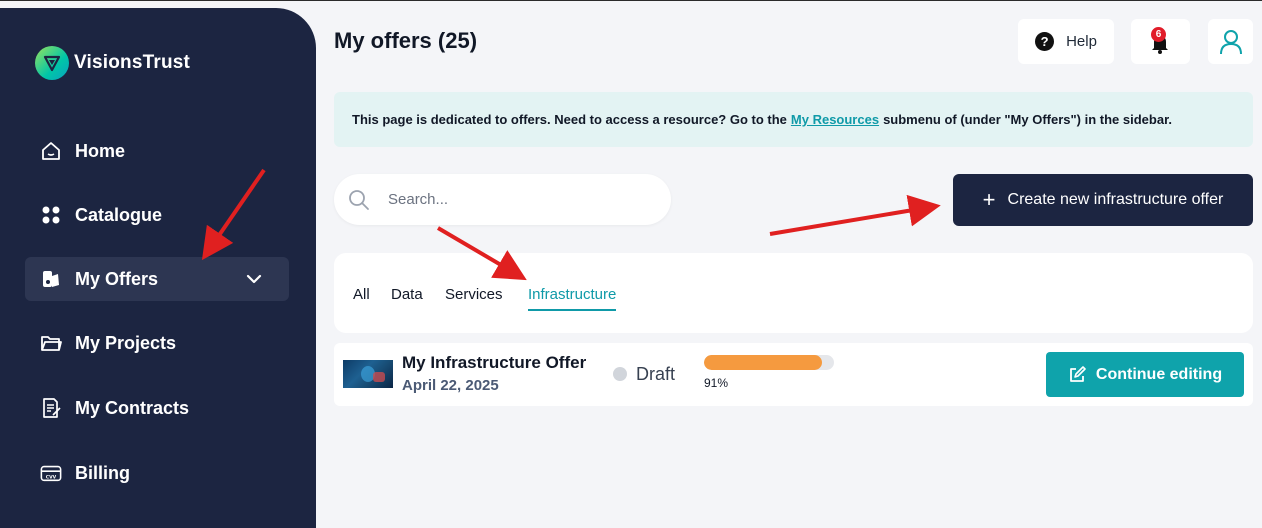  I want to click on continue-editing-label: Continue editing, so click(1159, 374).